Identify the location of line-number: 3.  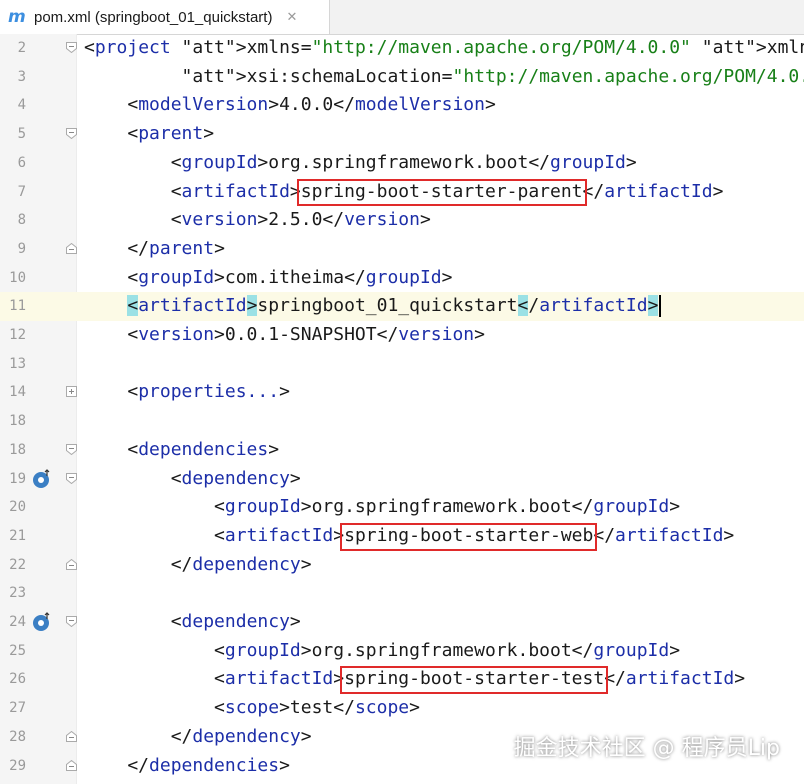
(21, 76).